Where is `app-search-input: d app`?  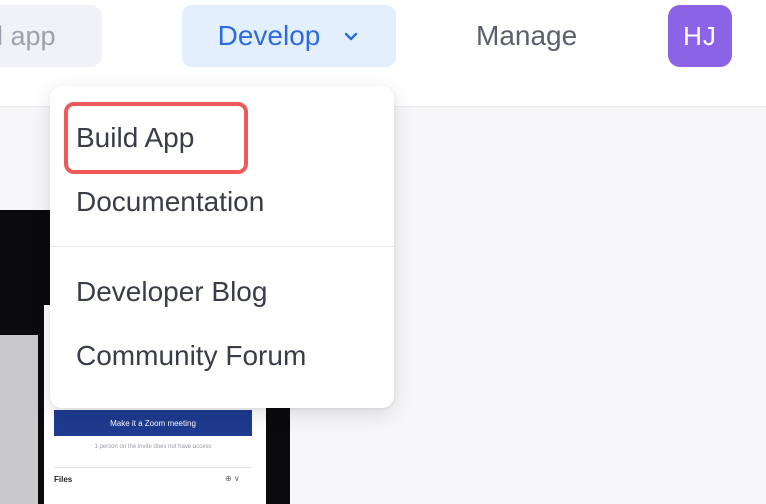
app-search-input: d app is located at coordinates (51, 36).